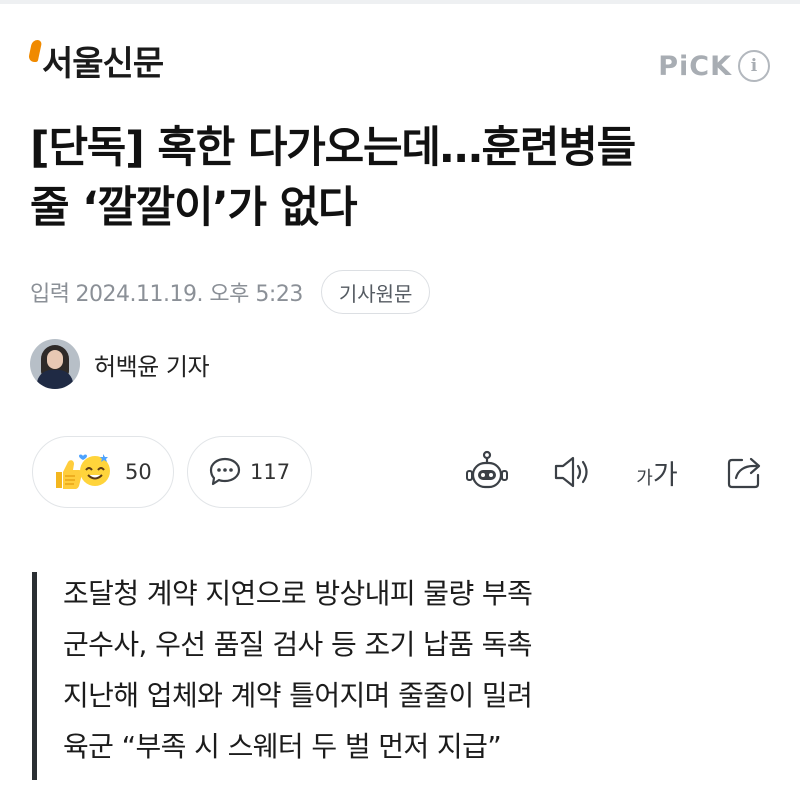 This screenshot has width=800, height=807. I want to click on article-title: [단독] 혹한 다가오는데…훈련병들 줄 ‘깔깔이’가 없다, so click(402, 178).